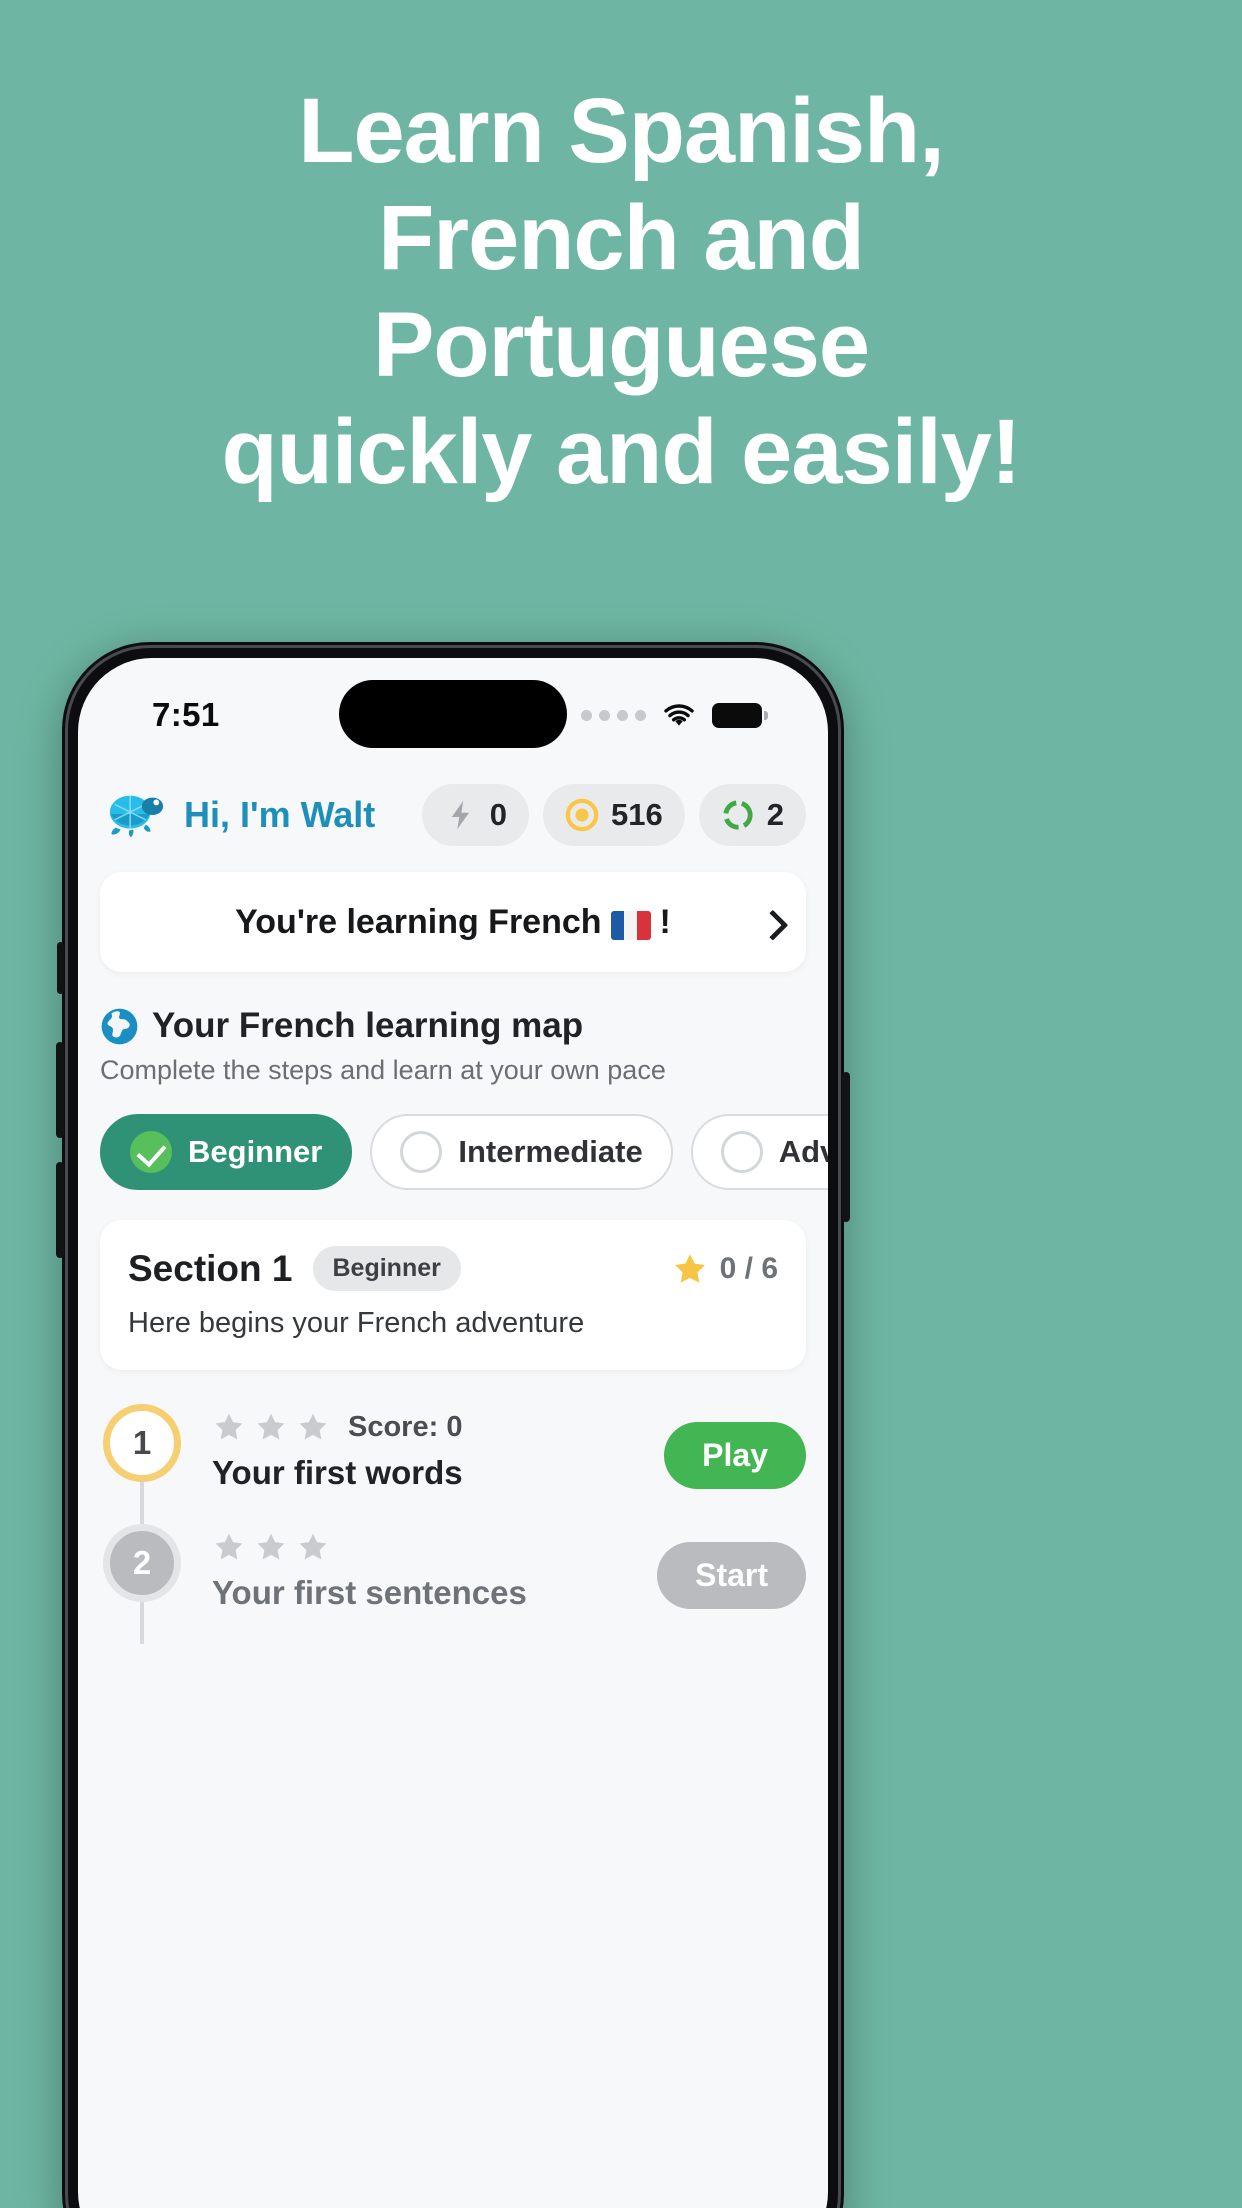 This screenshot has height=2208, width=1242. I want to click on lesson-start-button: Start, so click(731, 1575).